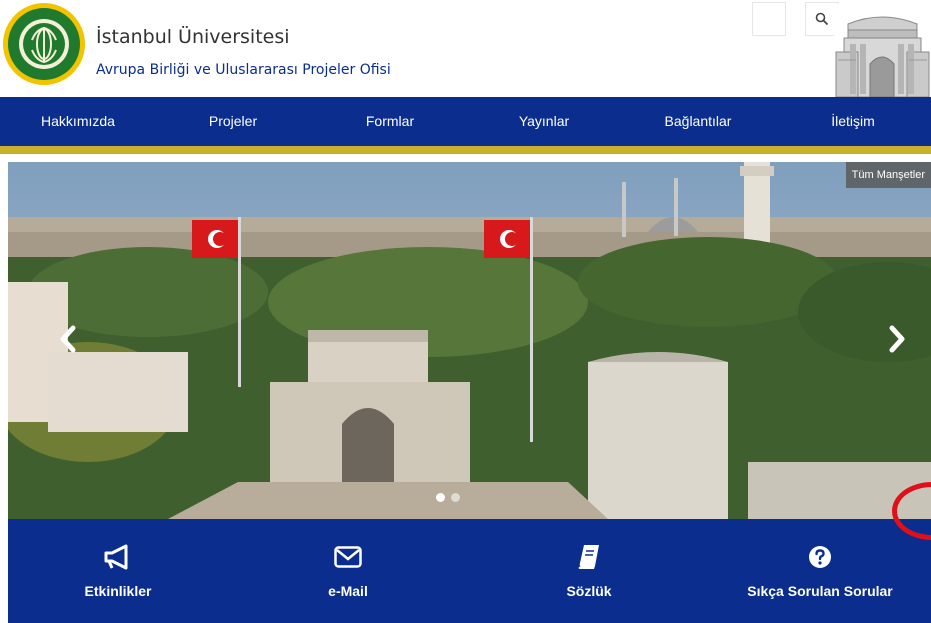 The height and width of the screenshot is (623, 931). Describe the element at coordinates (822, 19) in the screenshot. I see `search-icon` at that location.